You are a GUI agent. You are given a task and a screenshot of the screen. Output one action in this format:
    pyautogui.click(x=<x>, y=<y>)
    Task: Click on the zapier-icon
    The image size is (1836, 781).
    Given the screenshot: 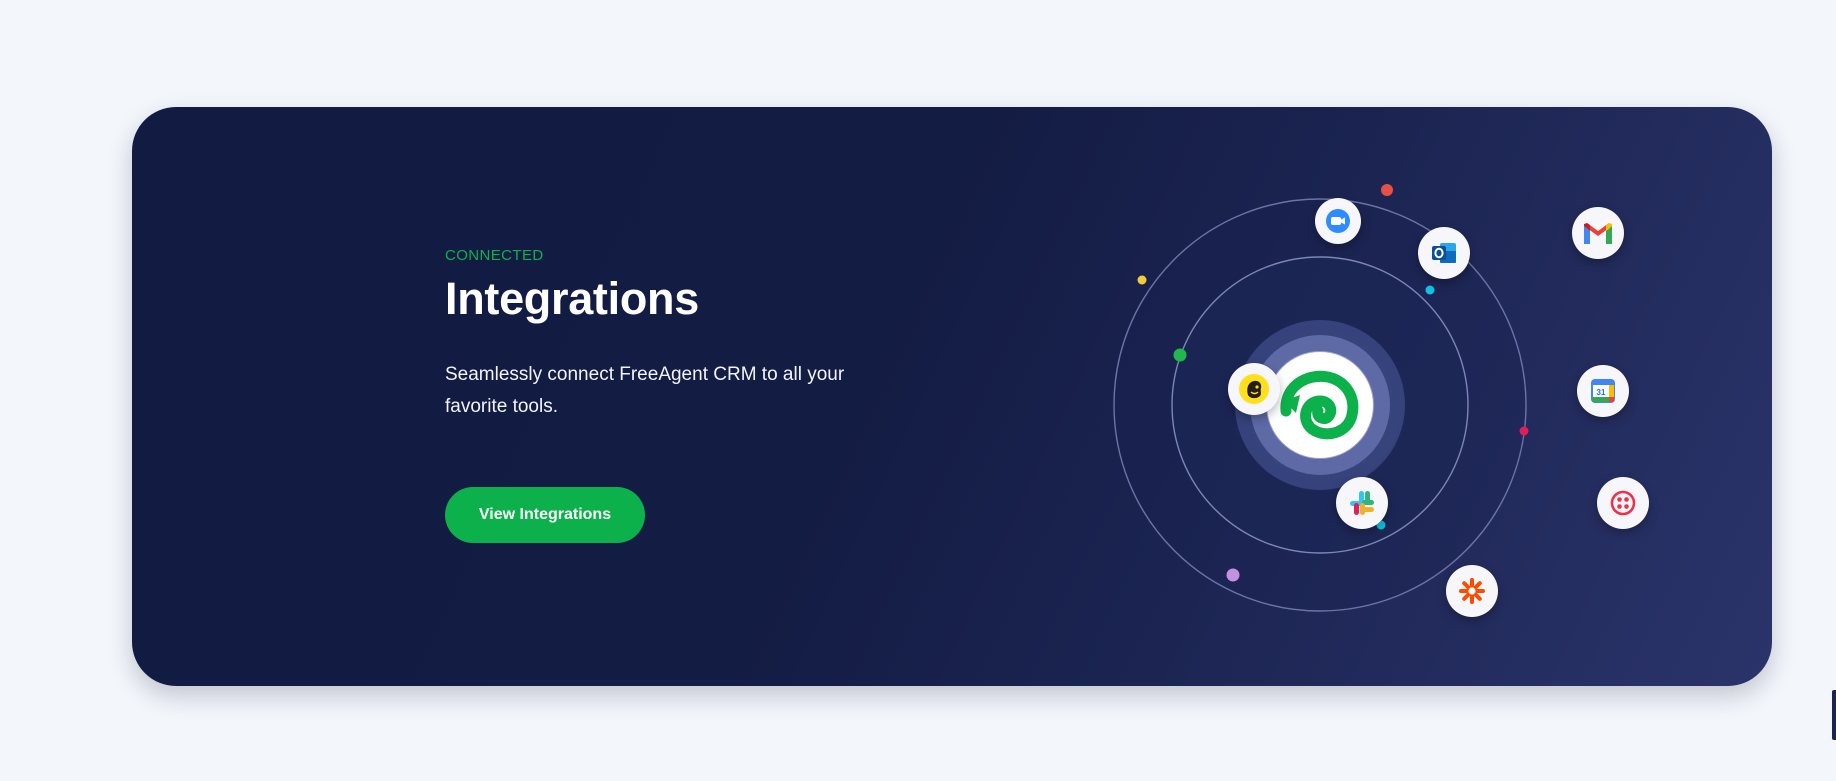 What is the action you would take?
    pyautogui.click(x=1472, y=591)
    